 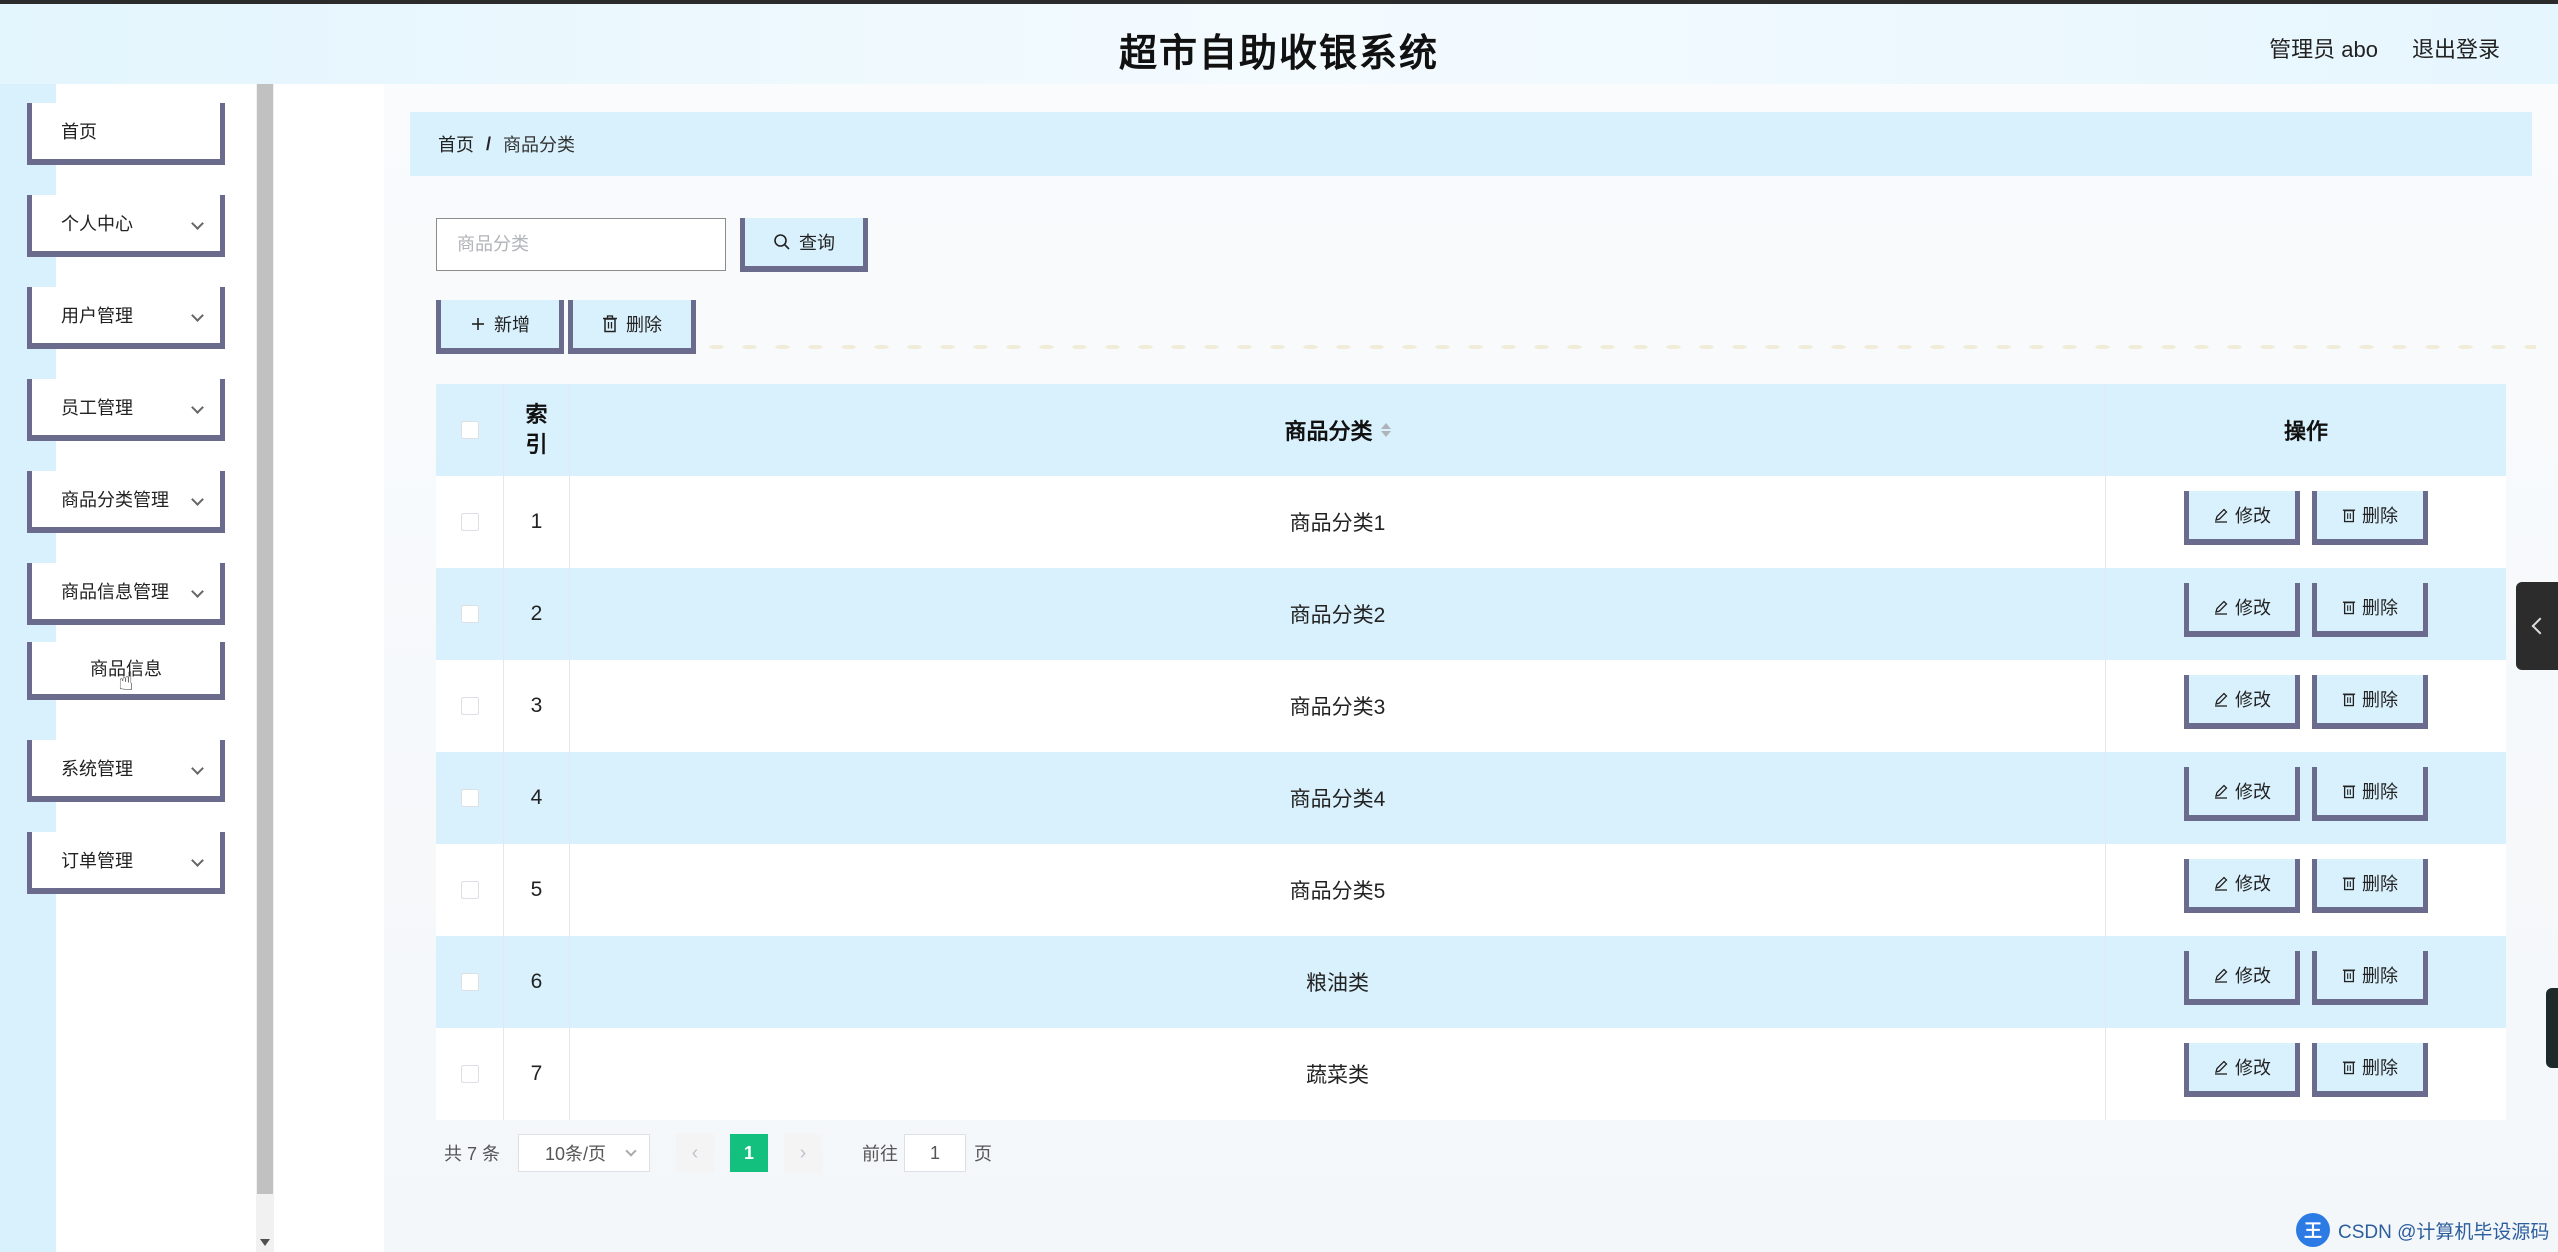 What do you see at coordinates (2305, 431) in the screenshot?
I see `column-header-ops: 操作` at bounding box center [2305, 431].